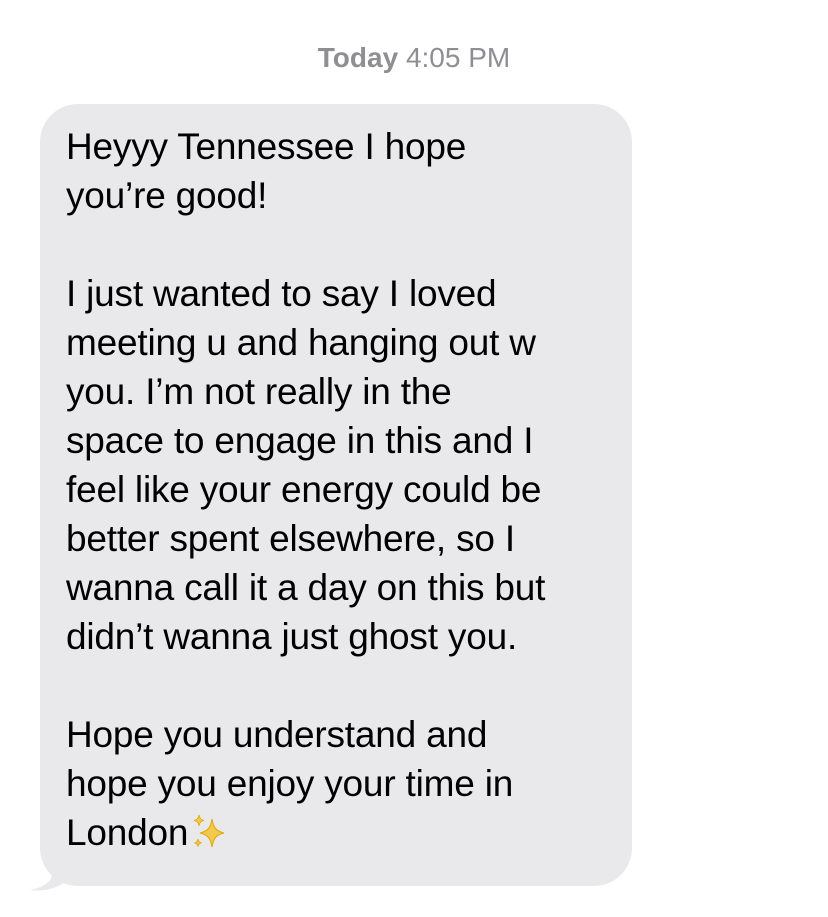 The image size is (828, 917). I want to click on message-timestamp: Today 4:05 PM, so click(414, 58).